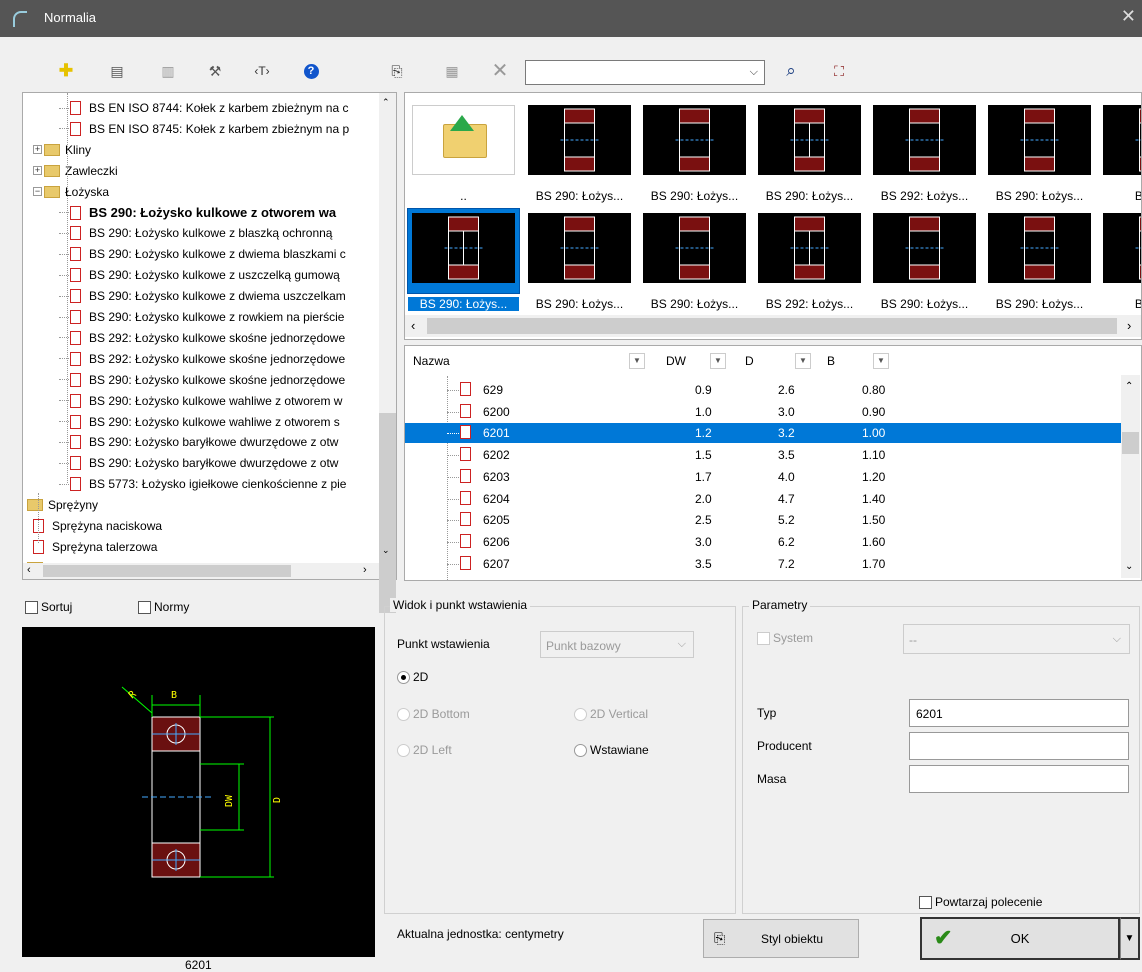 The image size is (1142, 972). I want to click on tree-folder: +Zawleczki, so click(75, 171).